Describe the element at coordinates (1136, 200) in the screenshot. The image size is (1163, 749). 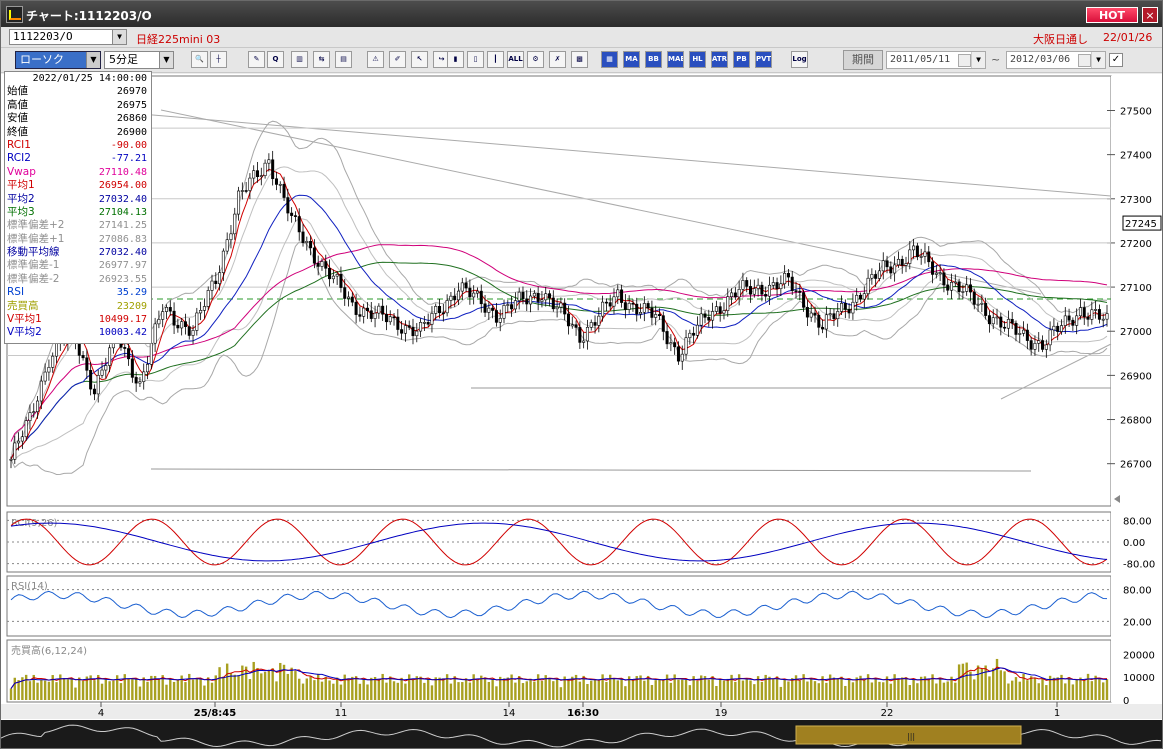
I see `y-tick-label: 27300` at that location.